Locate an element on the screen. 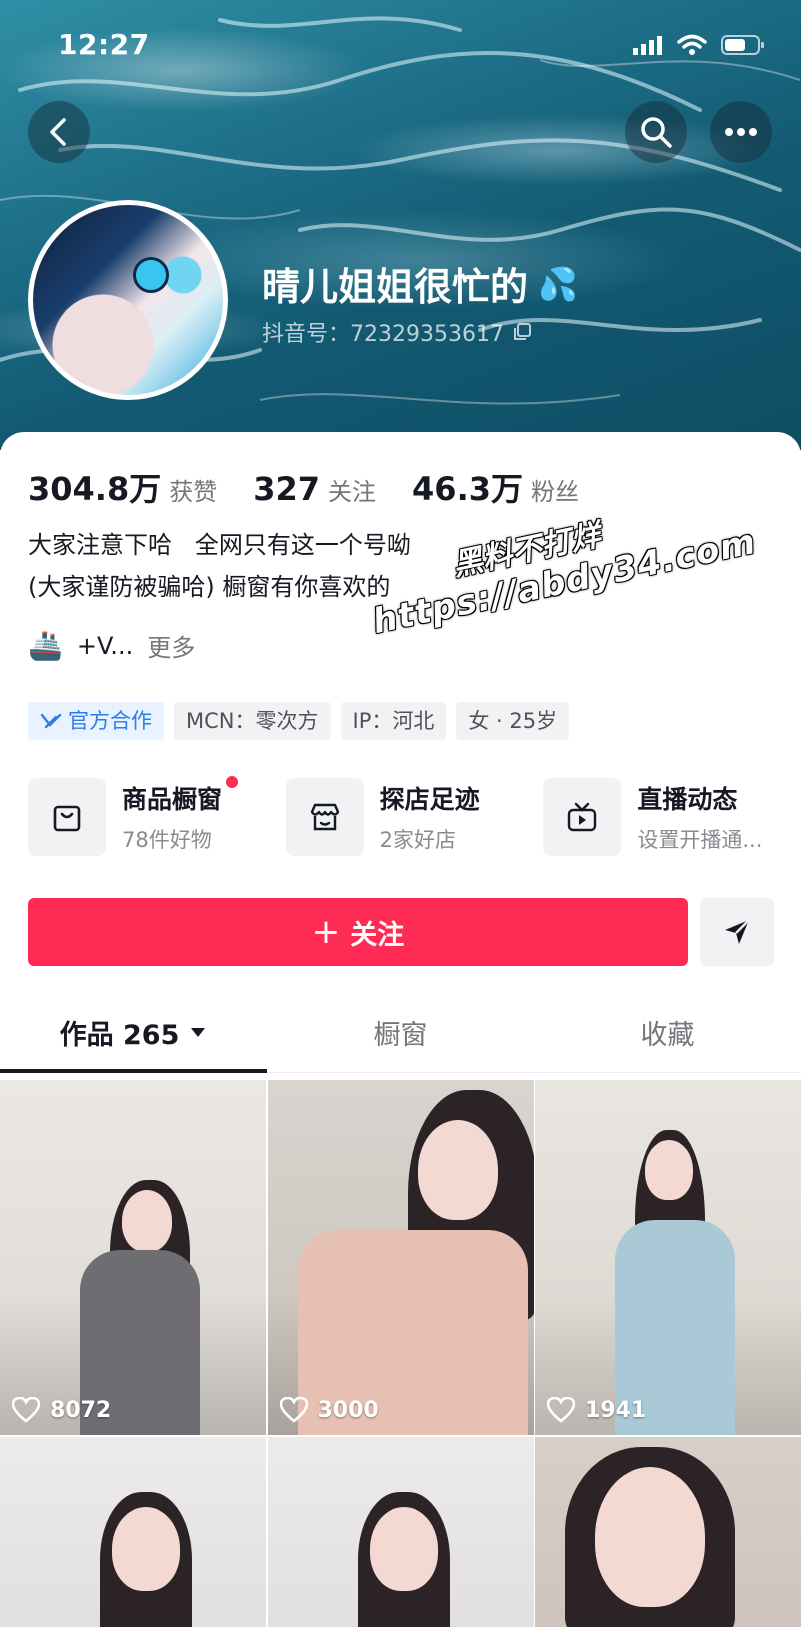  stat-followers: 46.3万 粉丝 is located at coordinates (495, 487).